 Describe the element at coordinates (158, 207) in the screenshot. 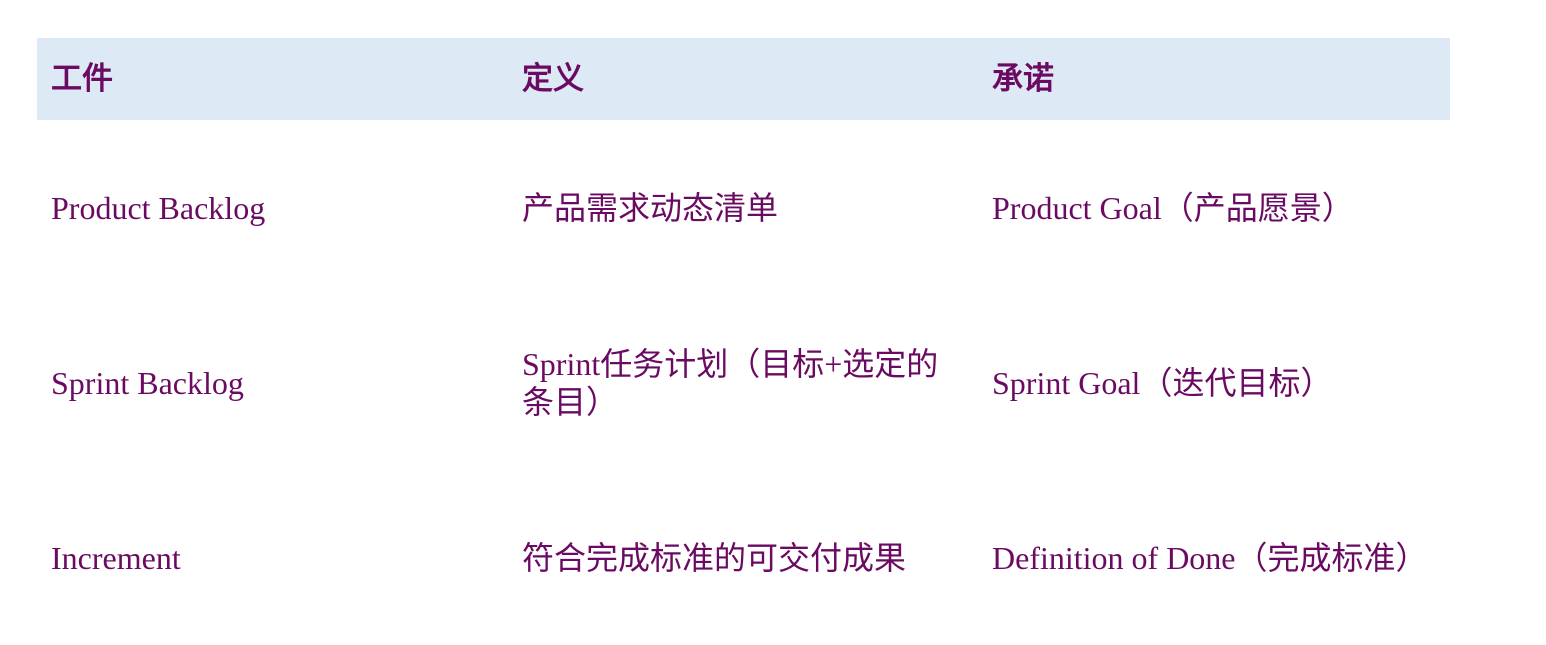

I see `cell-text: Product Backlog` at that location.